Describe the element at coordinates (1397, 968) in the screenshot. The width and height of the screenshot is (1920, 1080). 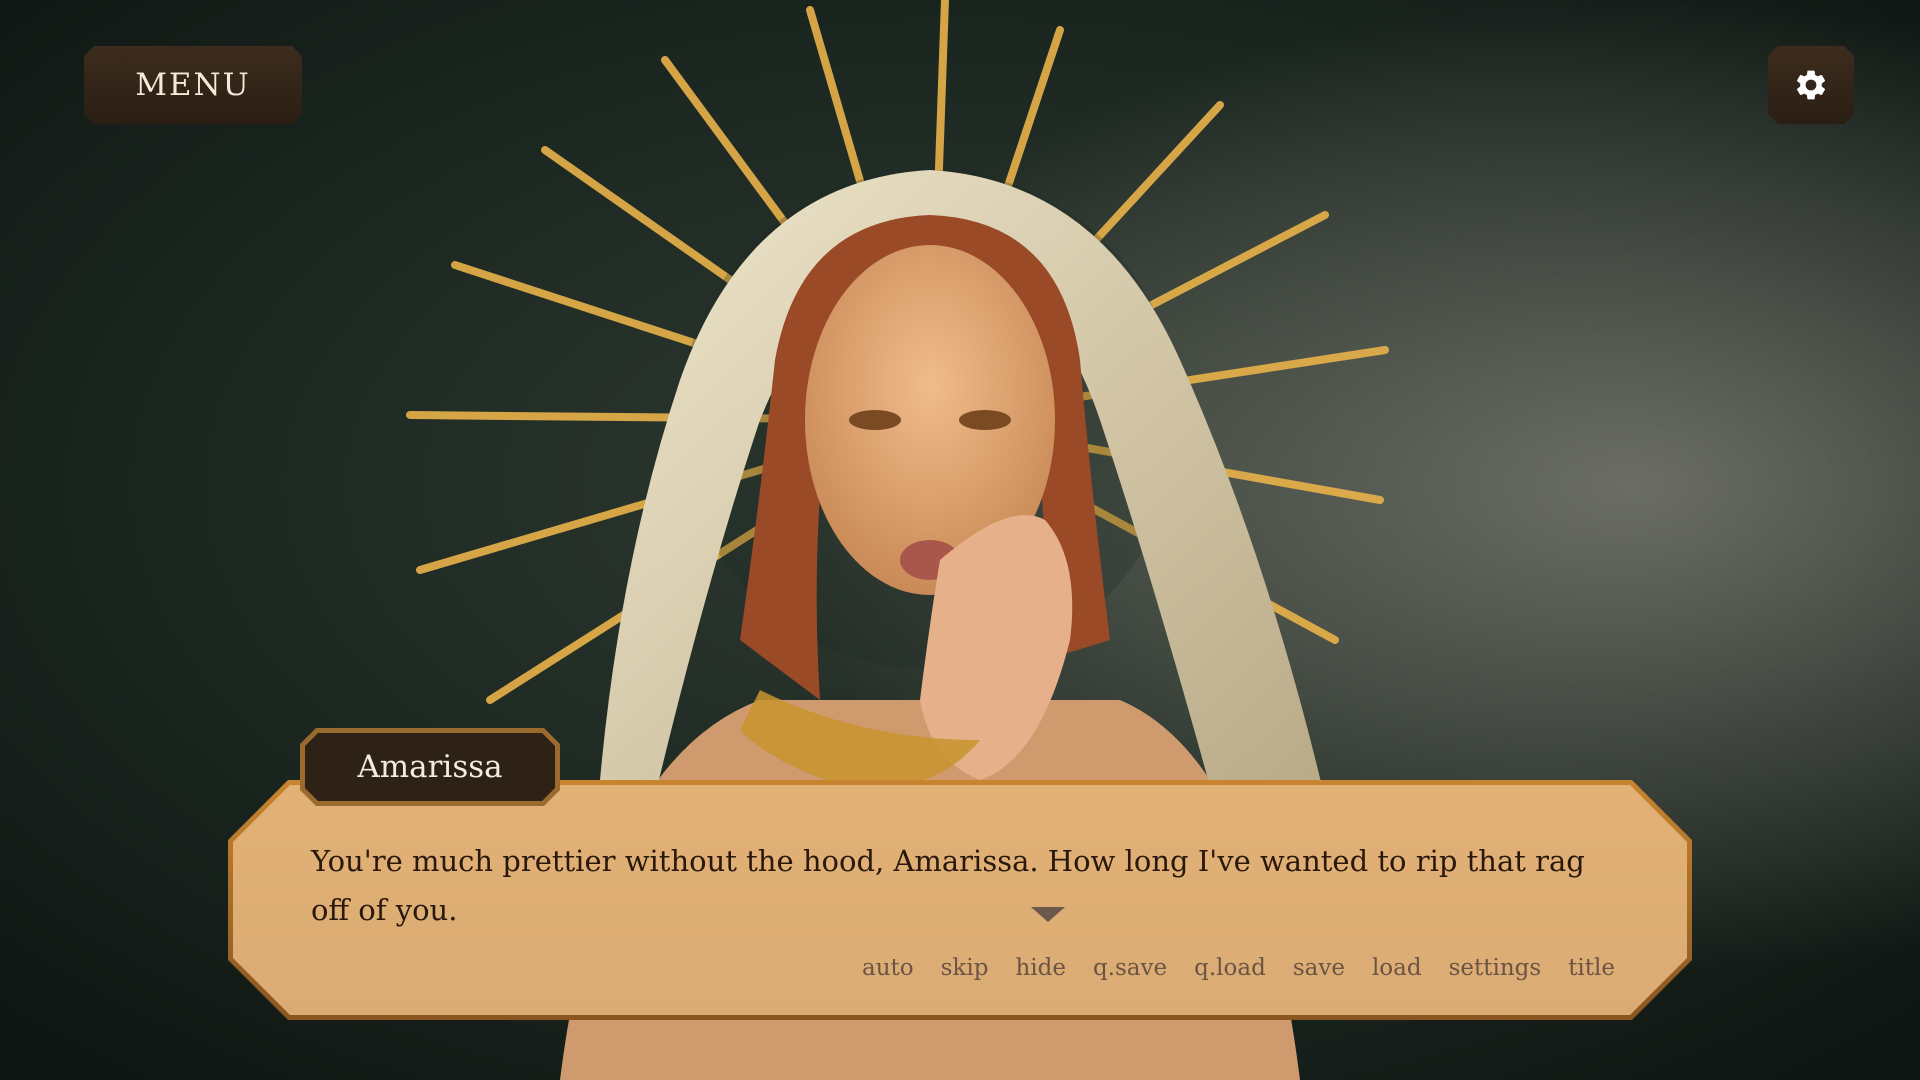
I see `quick-menu-load: load` at that location.